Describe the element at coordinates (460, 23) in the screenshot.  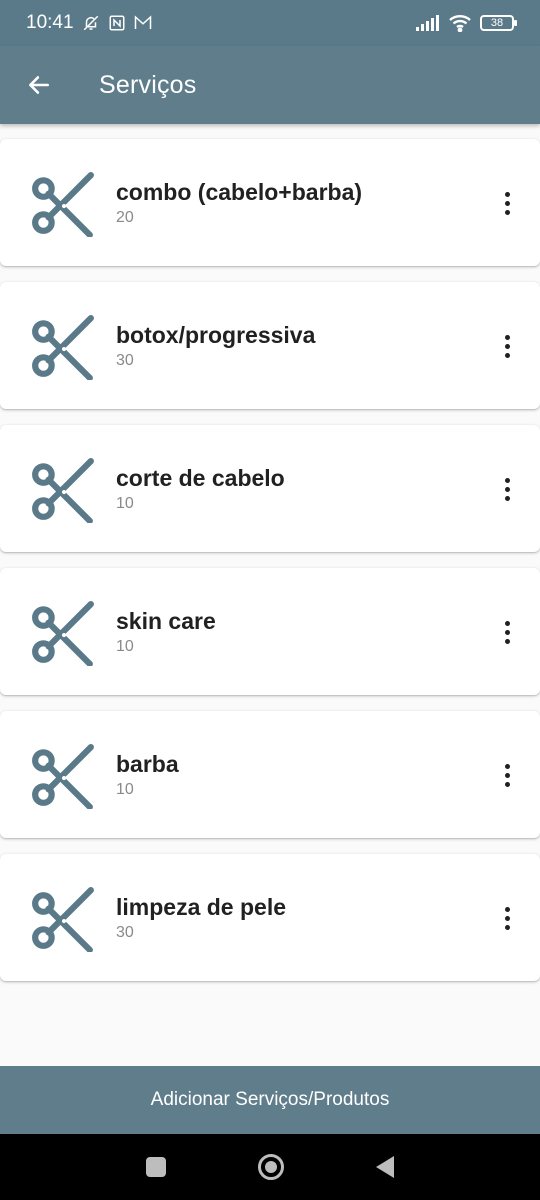
I see `wifi-icon` at that location.